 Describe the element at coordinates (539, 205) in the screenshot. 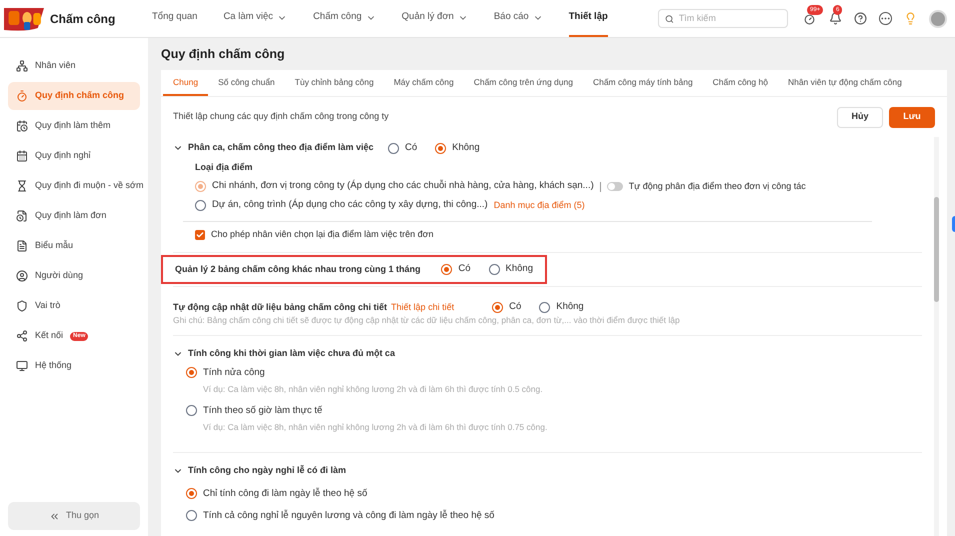

I see `link: Danh mục địa điểm (5)` at that location.